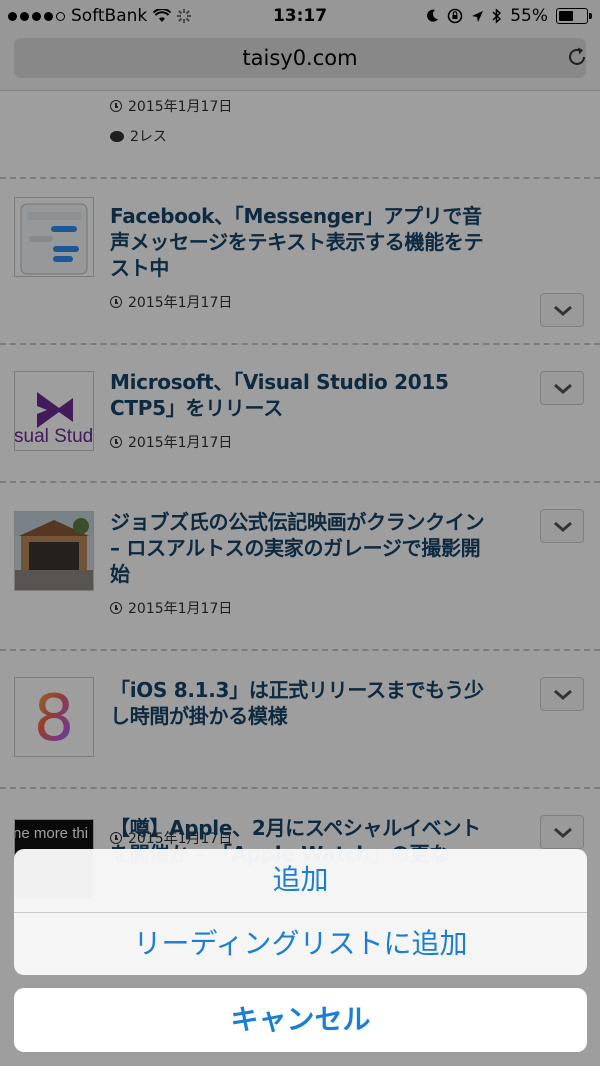  What do you see at coordinates (300, 880) in the screenshot?
I see `add-button: 追加` at bounding box center [300, 880].